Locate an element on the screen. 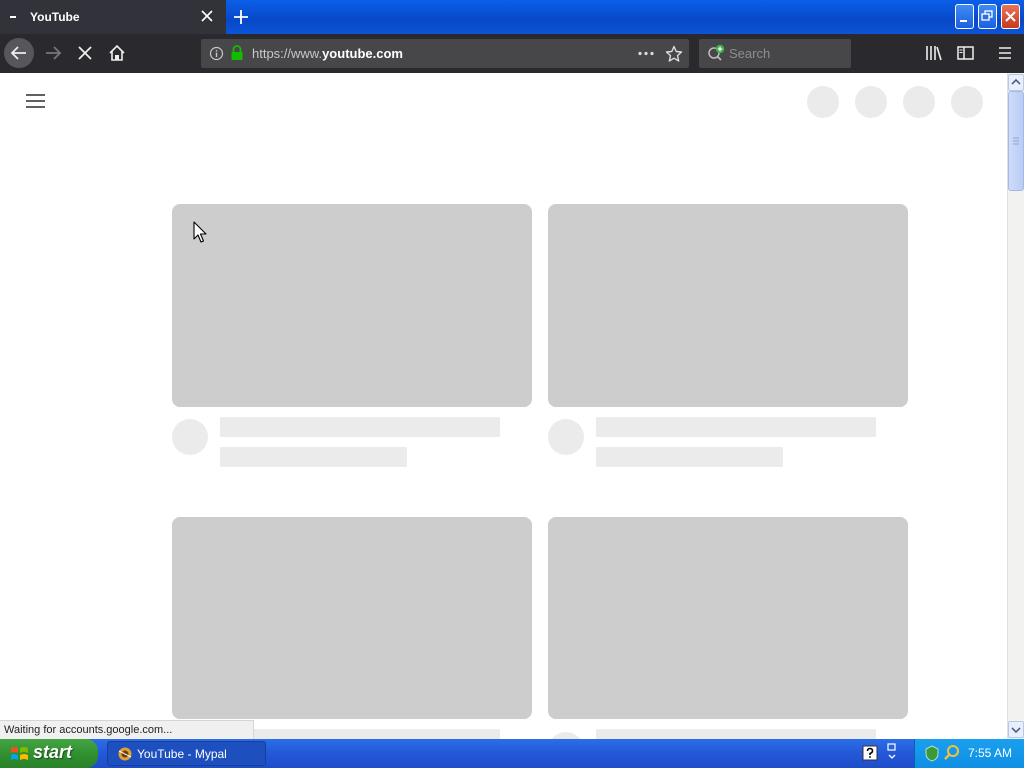 The image size is (1024, 768). search-bar is located at coordinates (775, 53).